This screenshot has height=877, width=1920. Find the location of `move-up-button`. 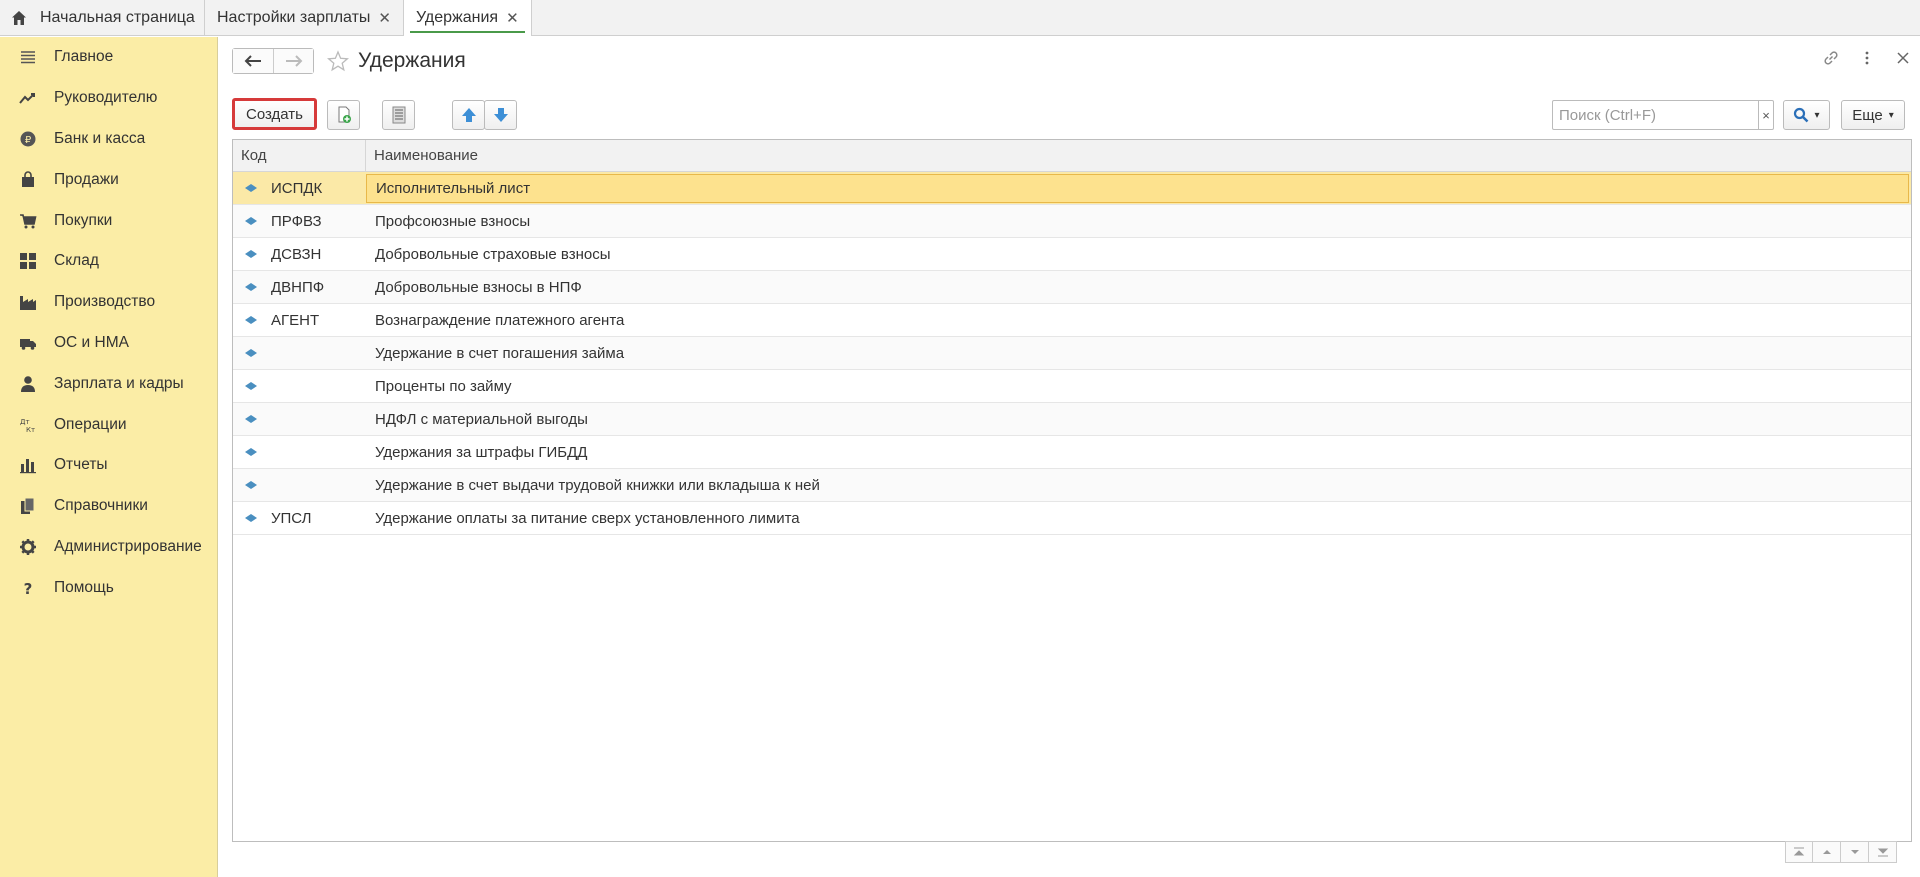

move-up-button is located at coordinates (468, 115).